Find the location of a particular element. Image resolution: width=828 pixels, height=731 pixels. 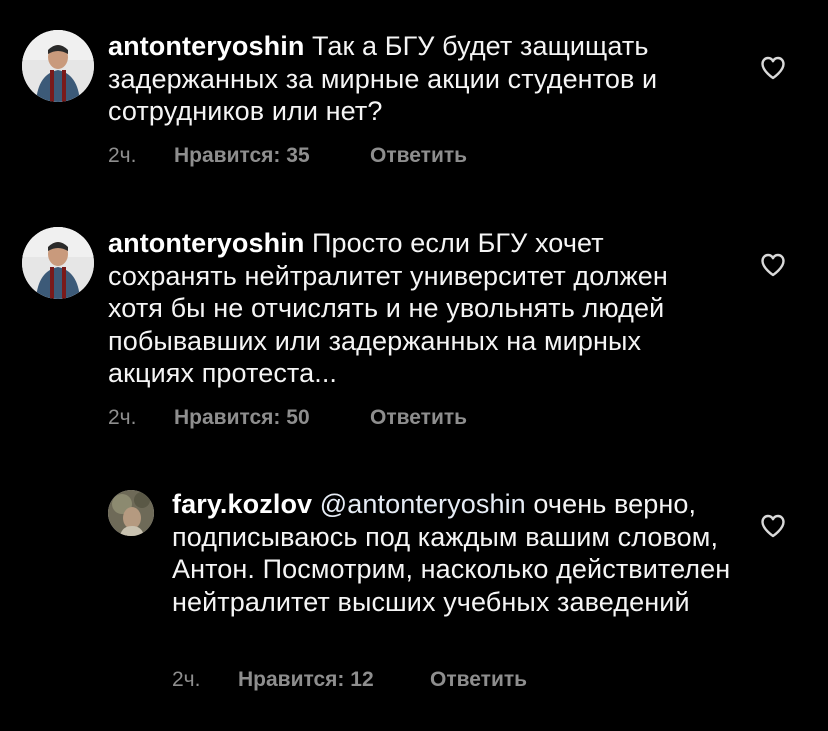

comment-meta: 2ч. Нравится: 12 Ответить is located at coordinates (349, 680).